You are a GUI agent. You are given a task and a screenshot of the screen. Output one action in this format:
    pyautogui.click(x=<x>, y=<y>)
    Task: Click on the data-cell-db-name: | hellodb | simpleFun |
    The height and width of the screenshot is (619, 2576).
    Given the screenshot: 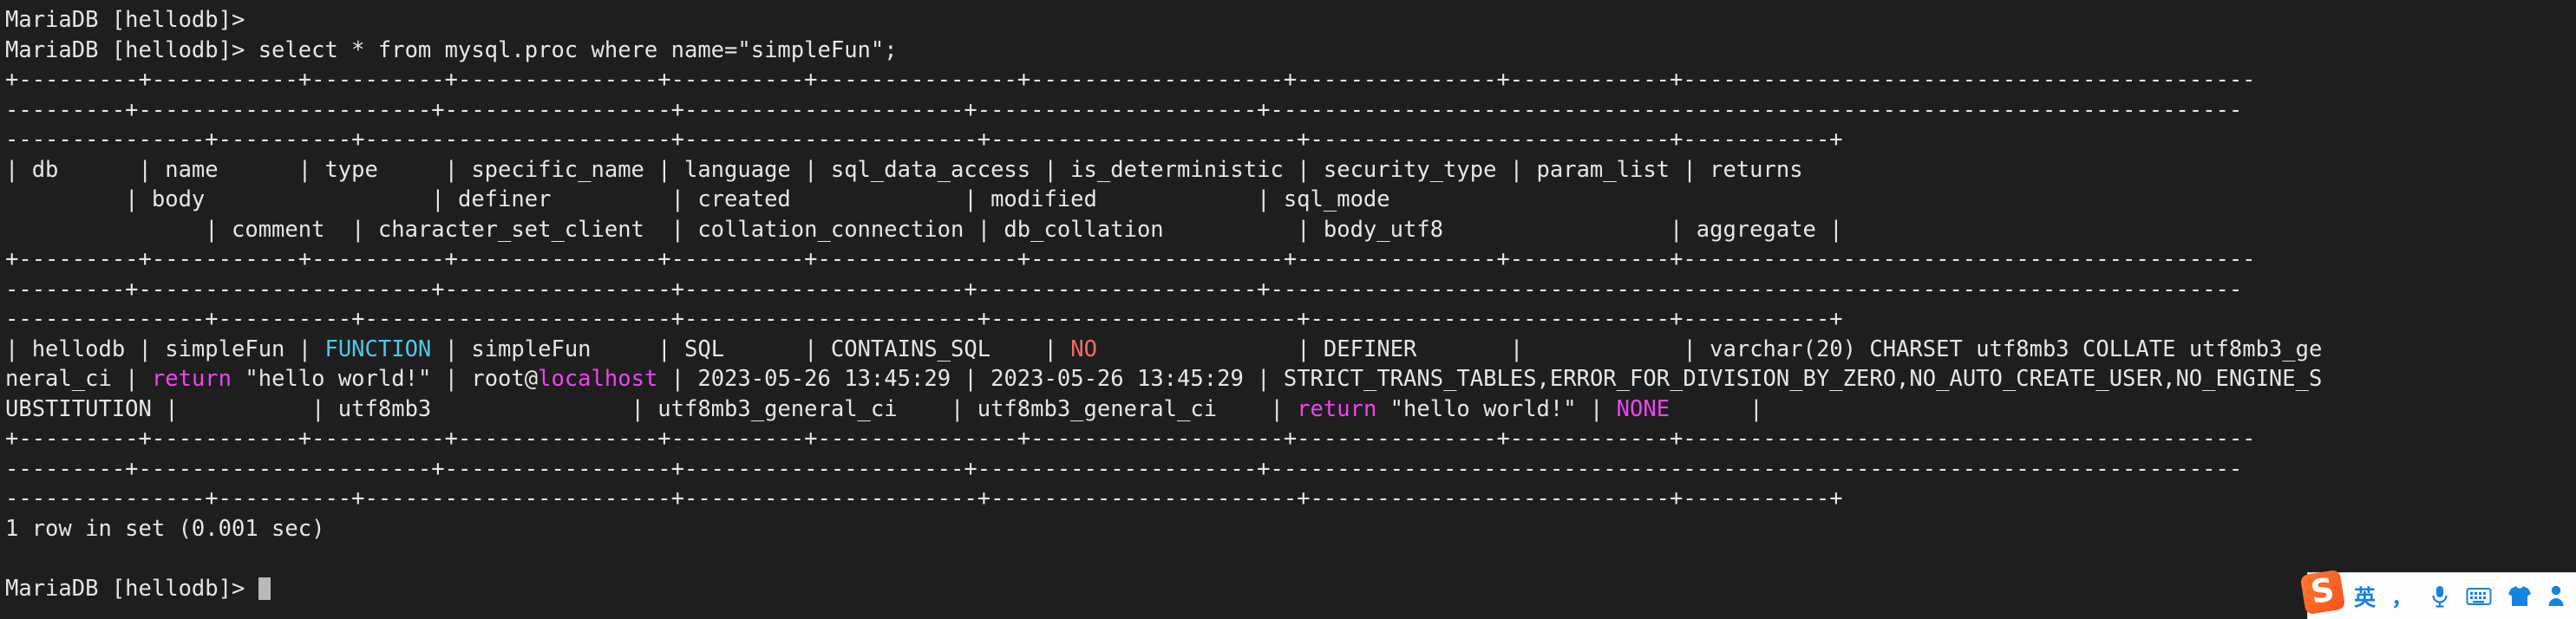 What is the action you would take?
    pyautogui.click(x=165, y=349)
    